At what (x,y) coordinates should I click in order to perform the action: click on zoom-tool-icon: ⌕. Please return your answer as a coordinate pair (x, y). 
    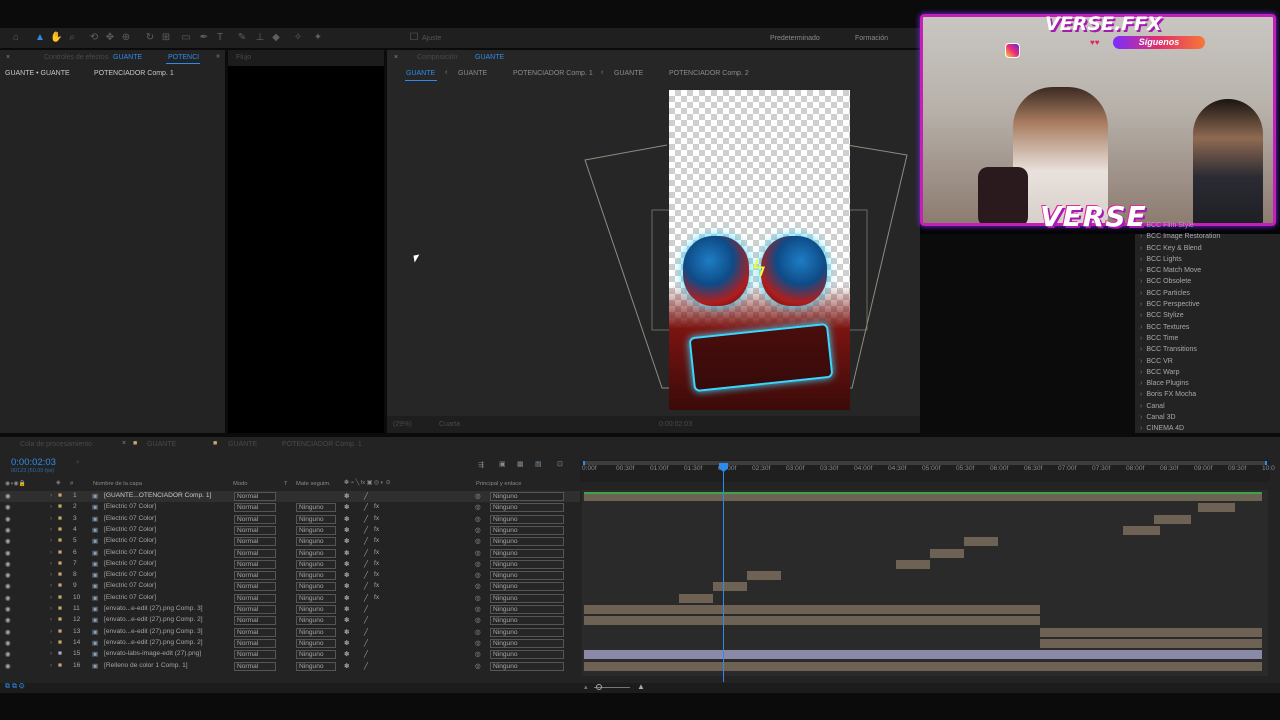
    Looking at the image, I should click on (72, 38).